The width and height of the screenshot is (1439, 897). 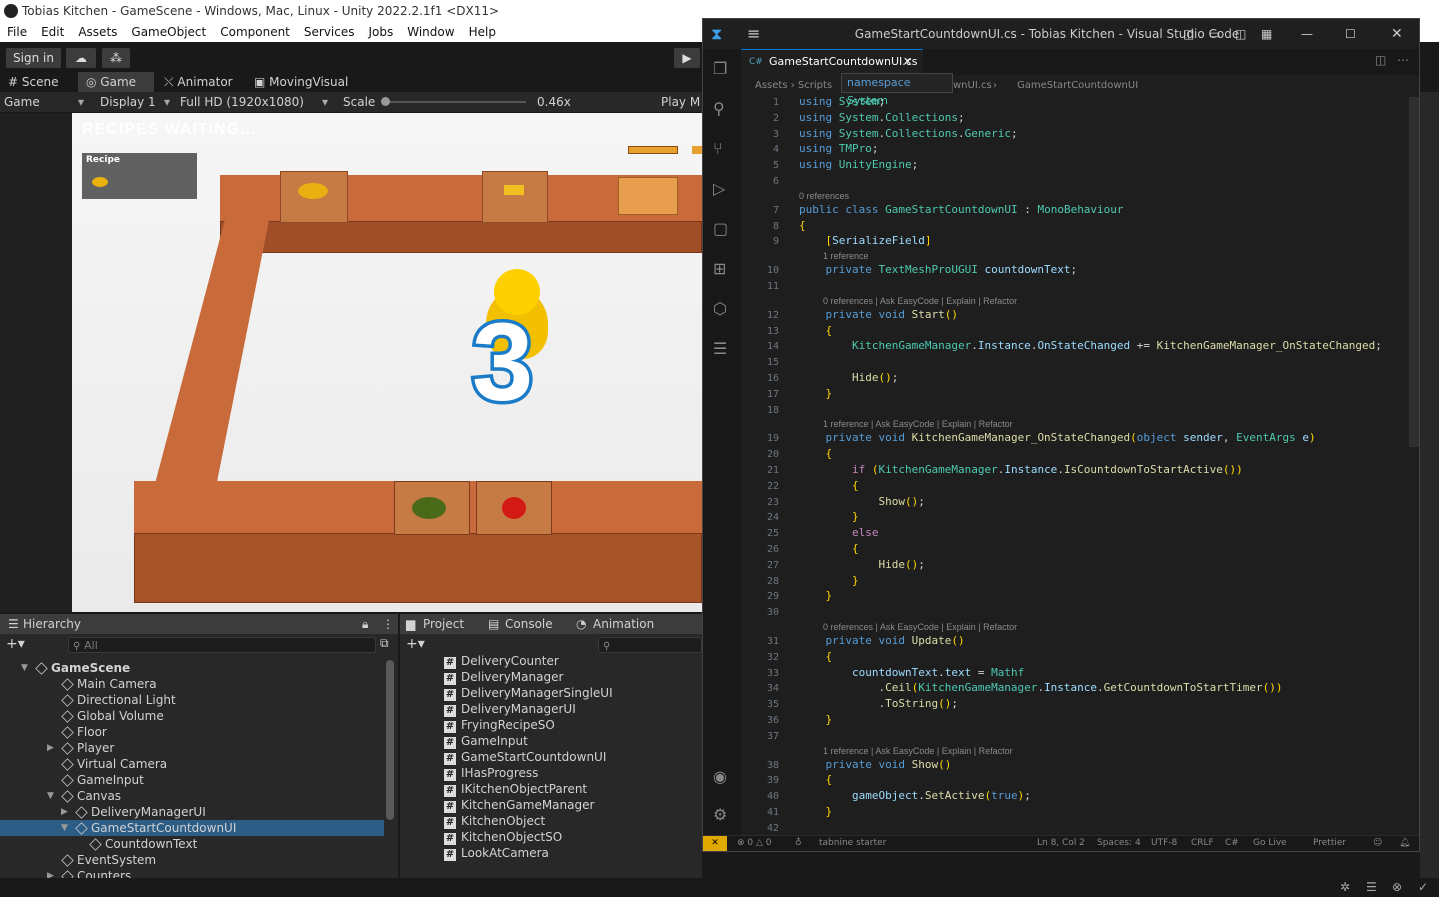 What do you see at coordinates (1119, 843) in the screenshot?
I see `indentation: Spaces: 4` at bounding box center [1119, 843].